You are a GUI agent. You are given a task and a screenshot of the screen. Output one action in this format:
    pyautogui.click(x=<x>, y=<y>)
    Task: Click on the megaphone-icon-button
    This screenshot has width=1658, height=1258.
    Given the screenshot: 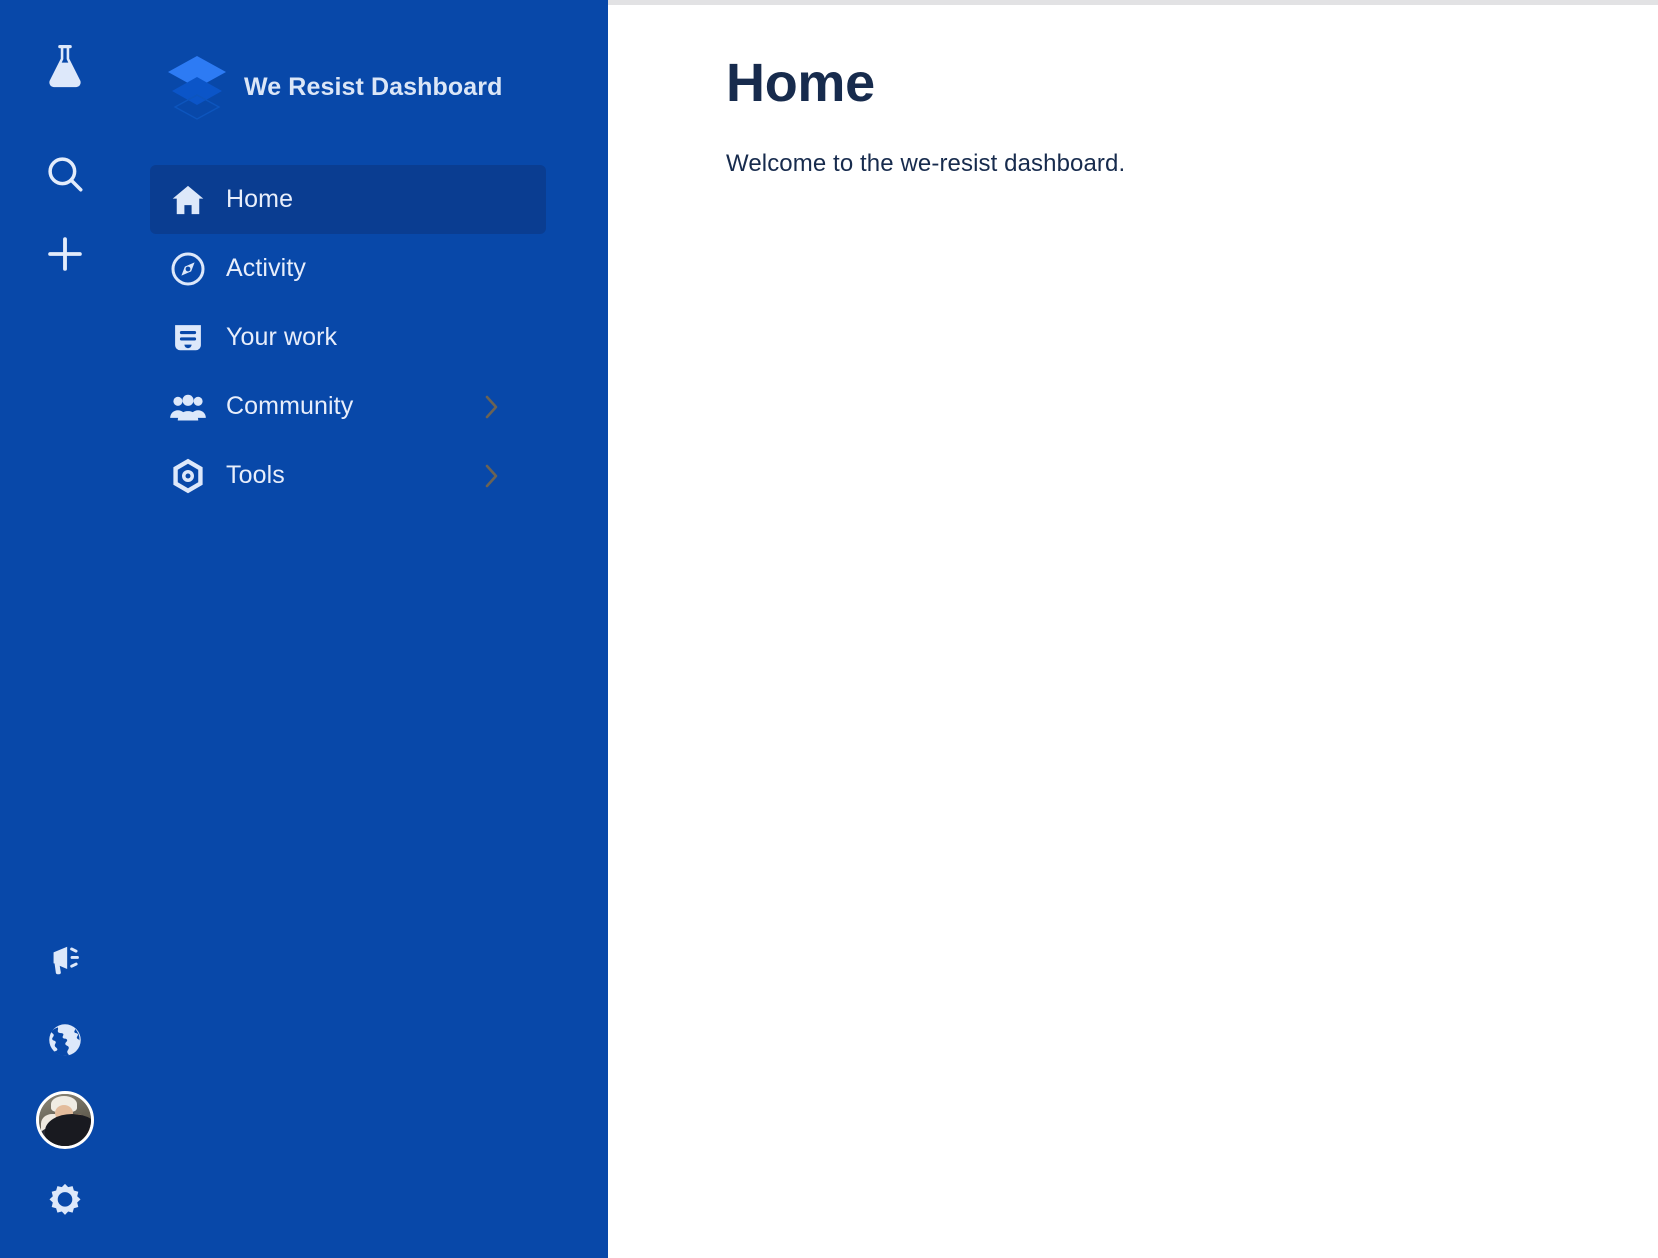 What is the action you would take?
    pyautogui.click(x=65, y=960)
    